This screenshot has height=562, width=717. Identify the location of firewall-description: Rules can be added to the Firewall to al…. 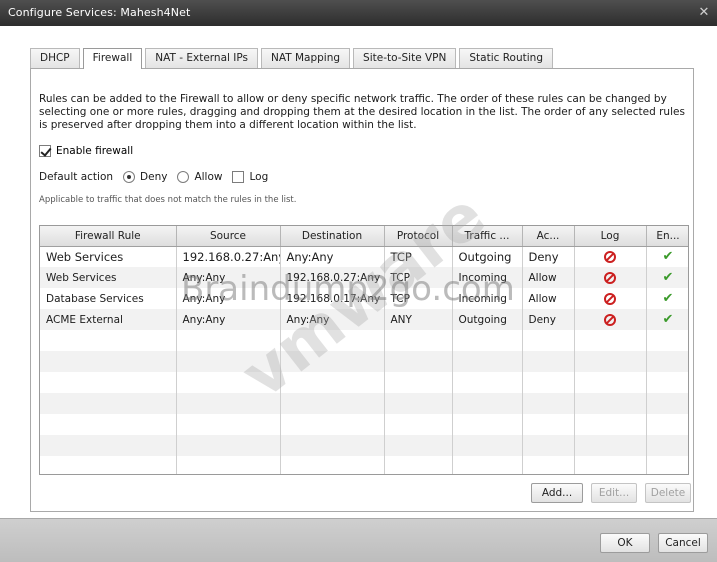
(362, 112).